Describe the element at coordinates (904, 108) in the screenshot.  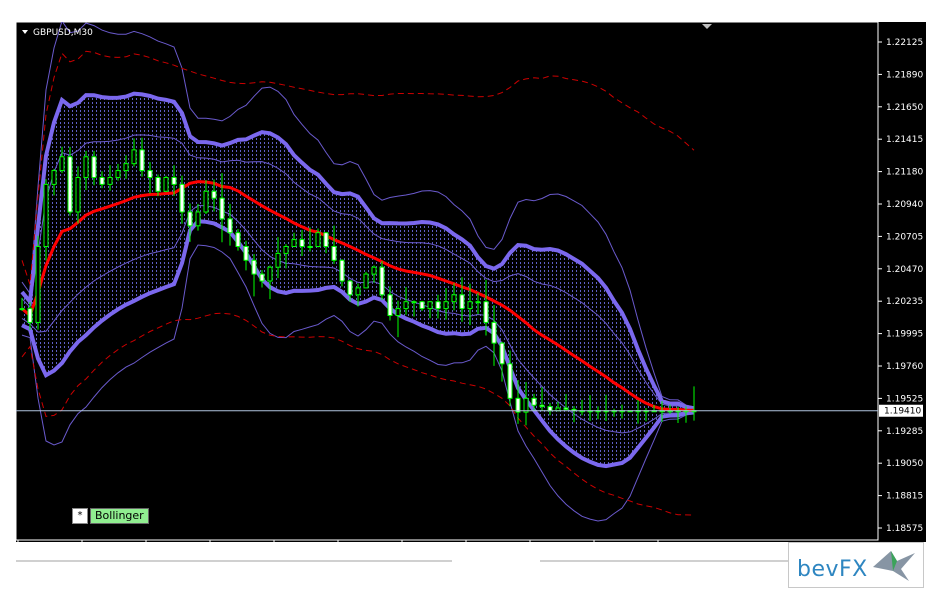
I see `y-tick-label: 1.21650` at that location.